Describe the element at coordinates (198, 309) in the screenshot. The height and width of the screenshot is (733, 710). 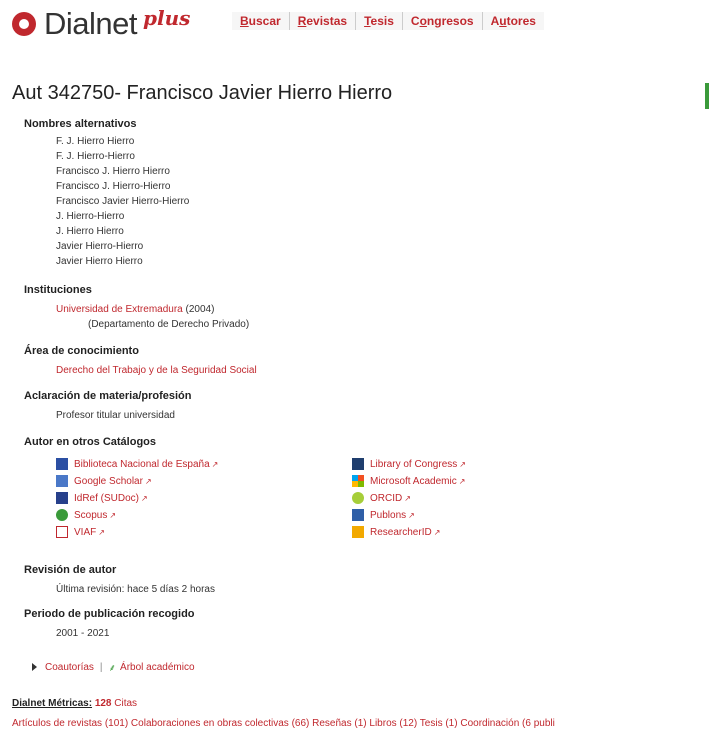
I see `institution-year: (2004)` at that location.